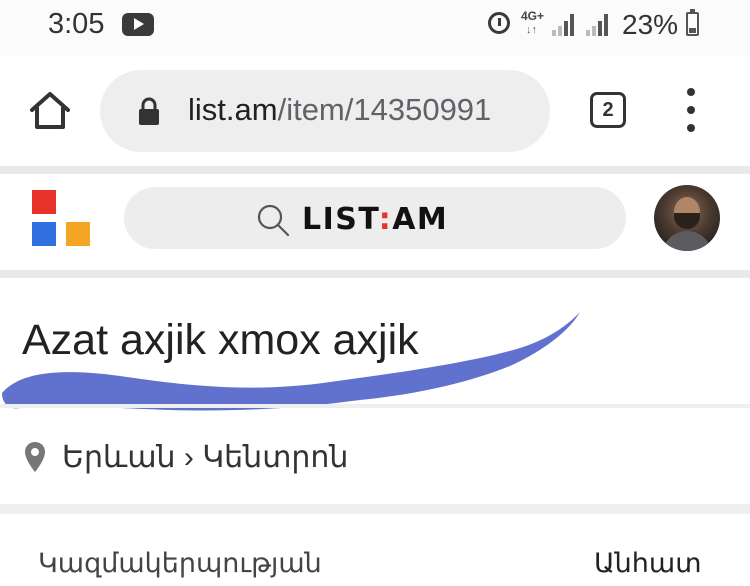  I want to click on url-path: /item/14350991, so click(384, 109).